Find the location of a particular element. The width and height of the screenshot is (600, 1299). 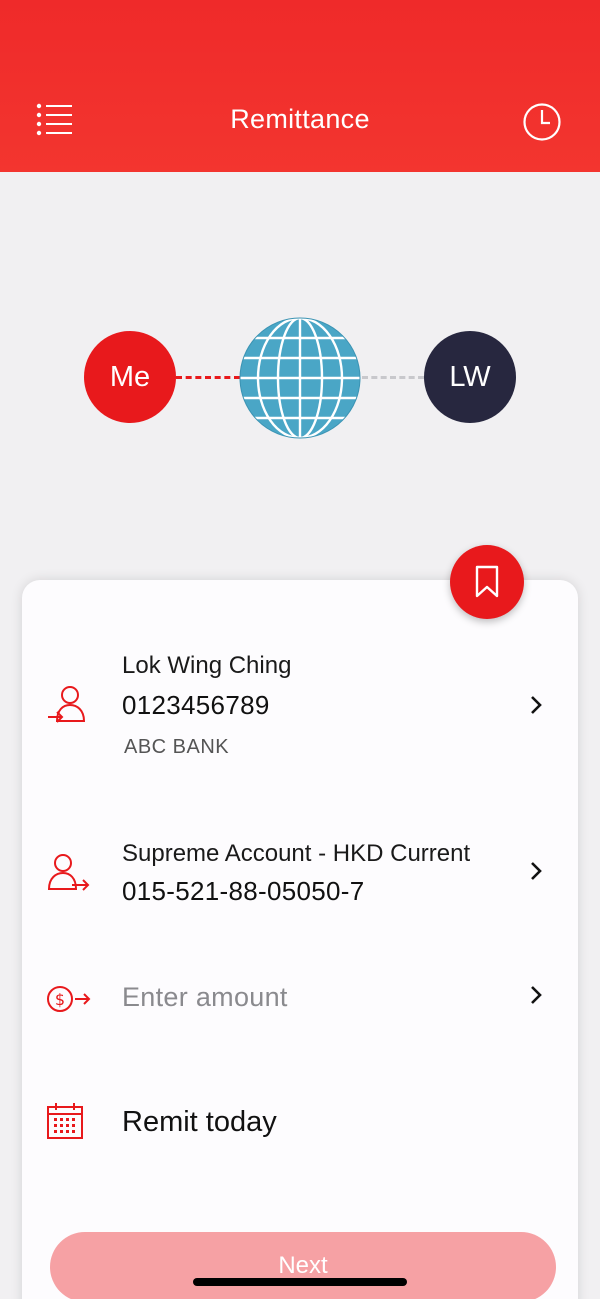

save-template-button is located at coordinates (487, 582).